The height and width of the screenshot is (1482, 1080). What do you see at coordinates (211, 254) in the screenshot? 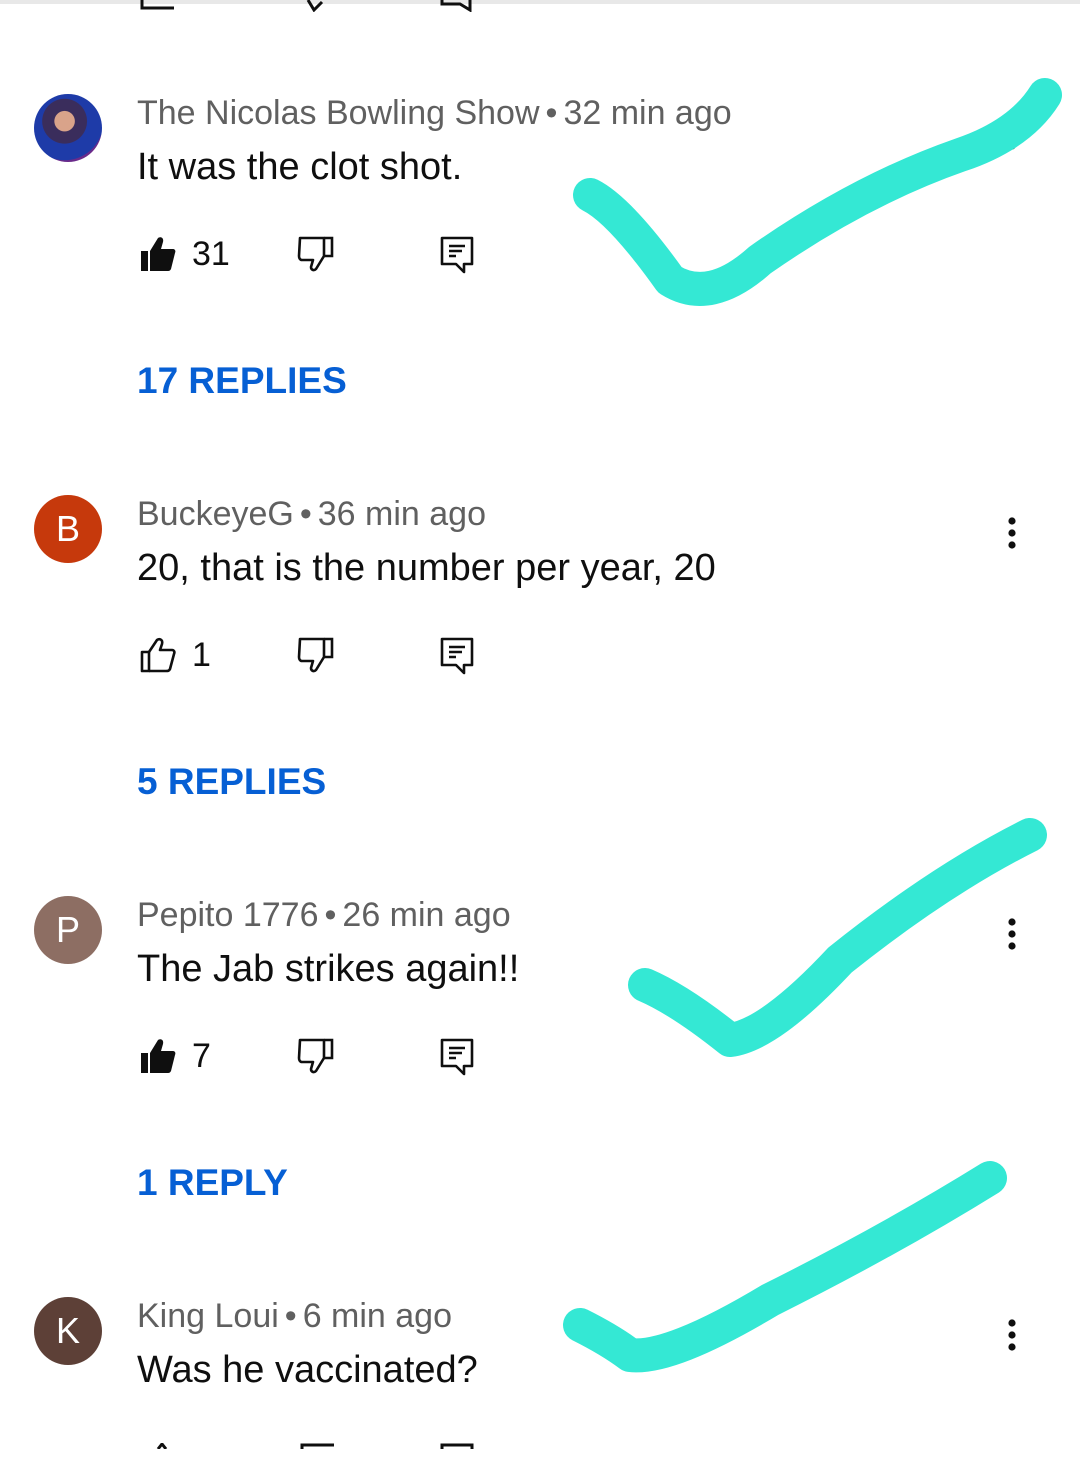
I see `like-count: 31` at bounding box center [211, 254].